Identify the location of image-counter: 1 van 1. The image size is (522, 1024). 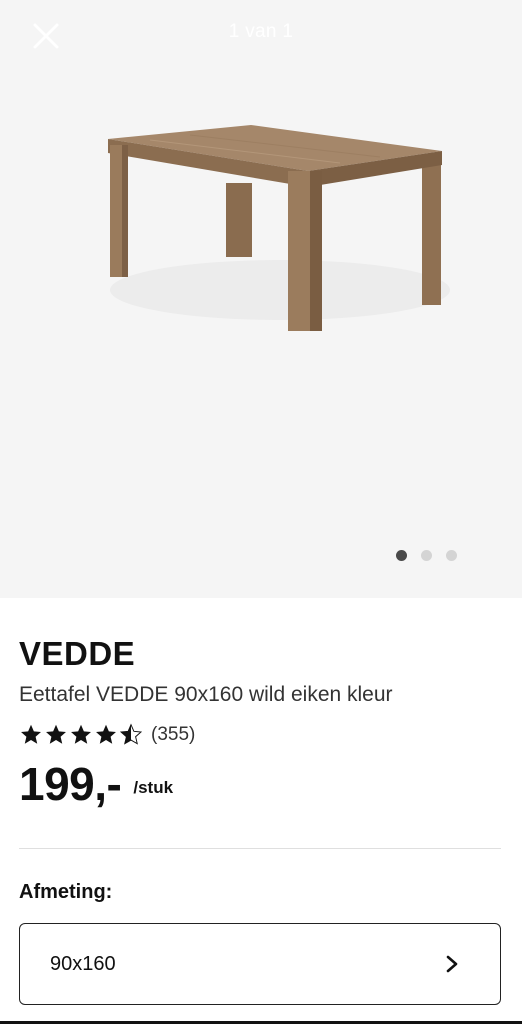
(261, 31).